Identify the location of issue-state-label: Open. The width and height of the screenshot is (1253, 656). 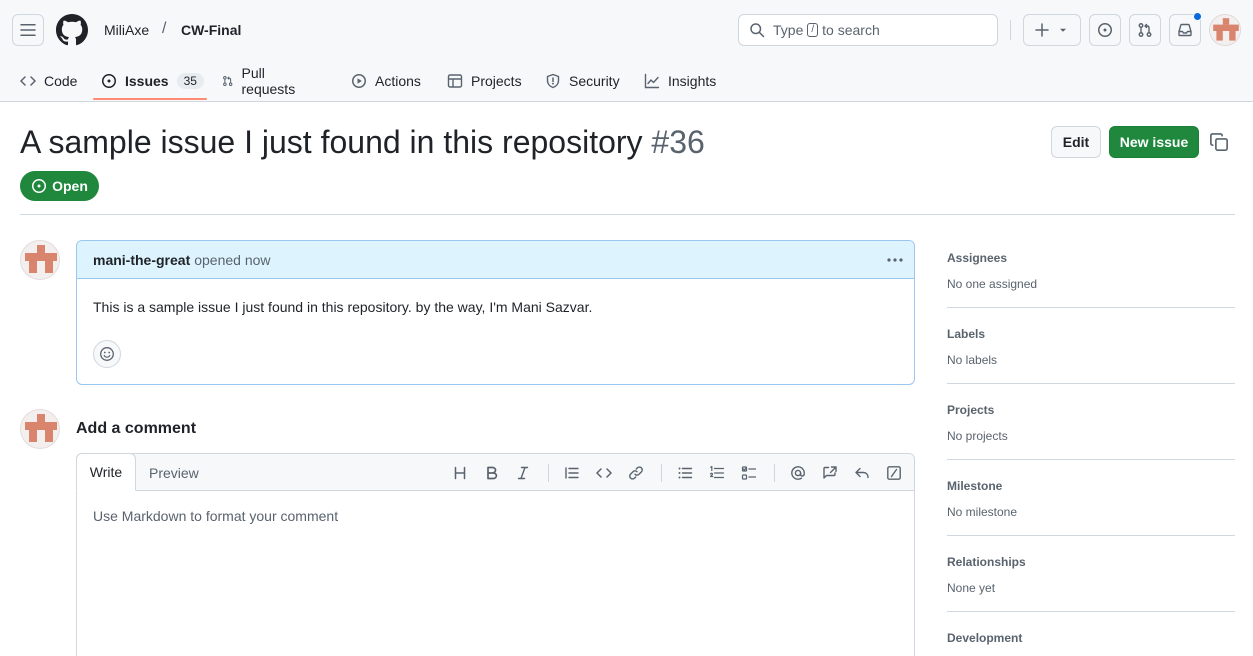
(70, 186).